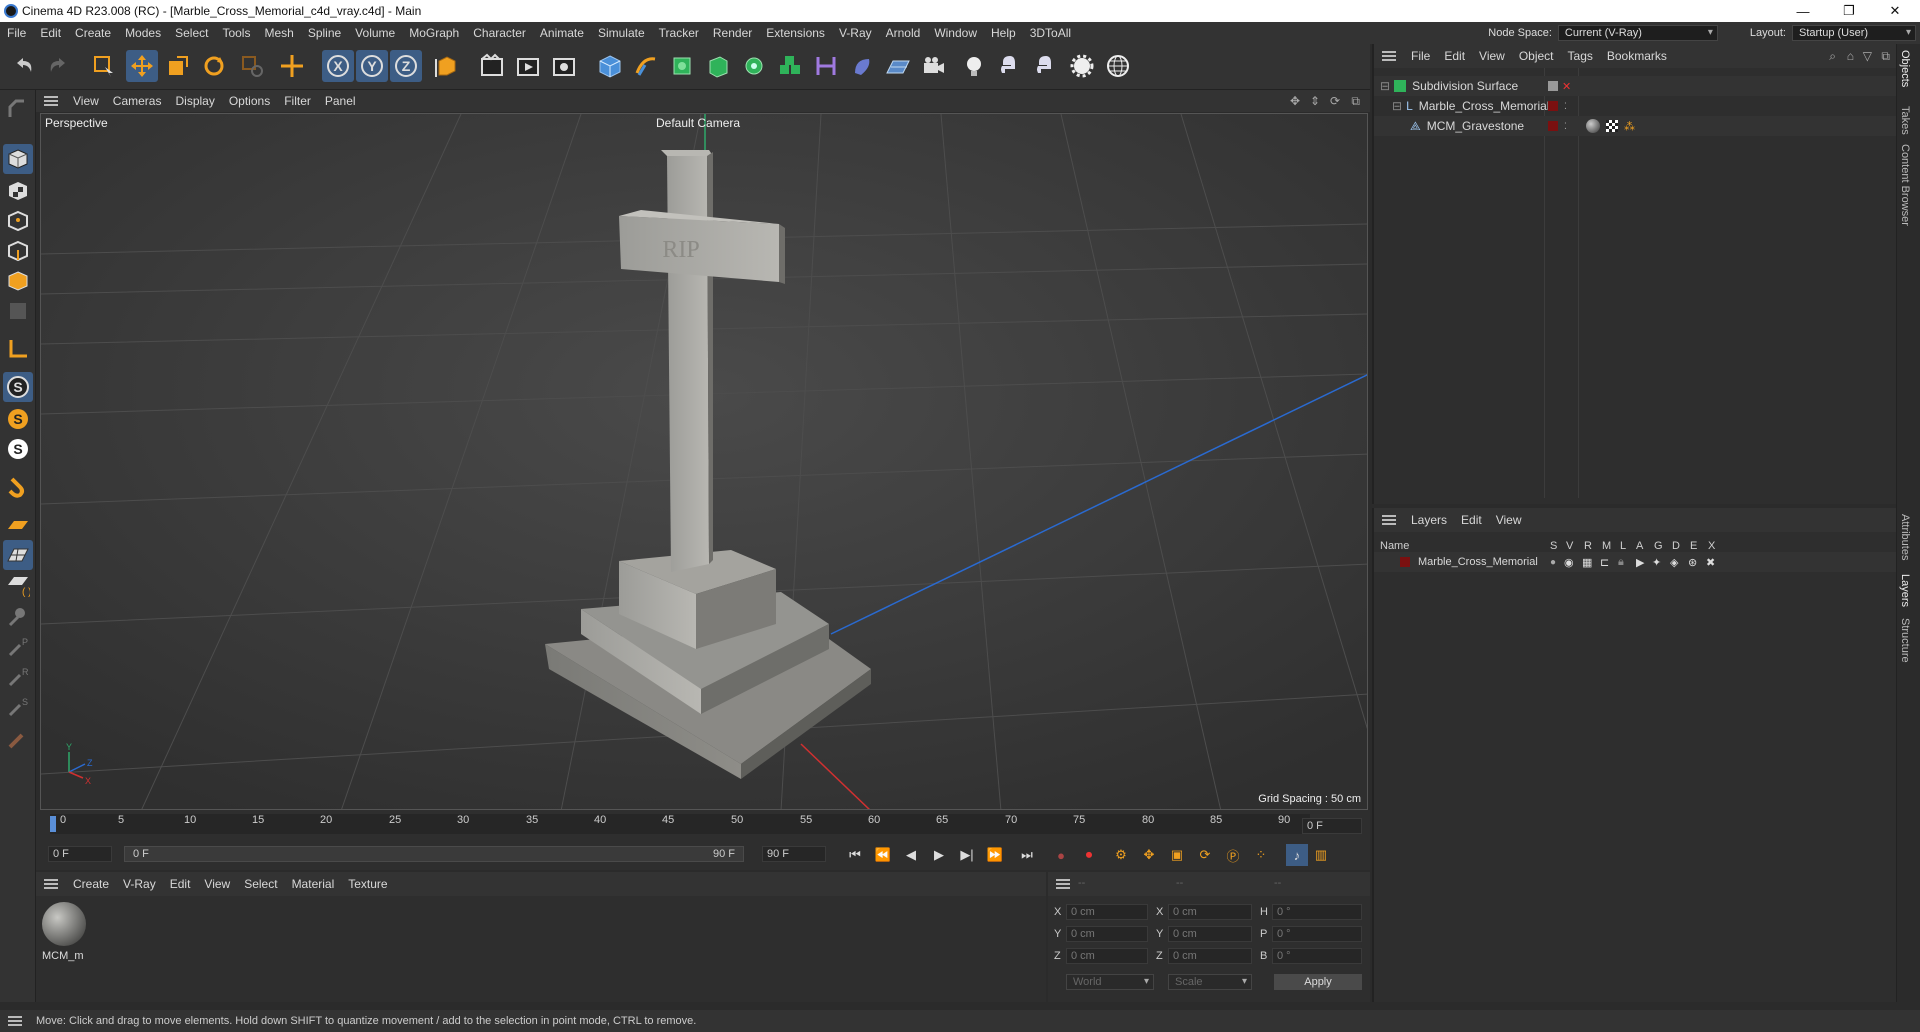 This screenshot has width=1920, height=1032. Describe the element at coordinates (883, 855) in the screenshot. I see `previous-key-icon: ⏪` at that location.